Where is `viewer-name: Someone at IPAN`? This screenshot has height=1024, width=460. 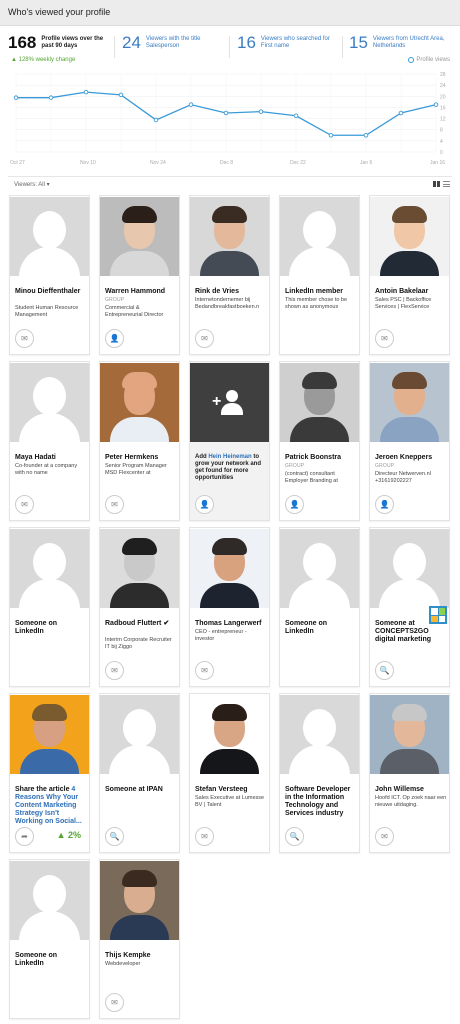 viewer-name: Someone at IPAN is located at coordinates (141, 790).